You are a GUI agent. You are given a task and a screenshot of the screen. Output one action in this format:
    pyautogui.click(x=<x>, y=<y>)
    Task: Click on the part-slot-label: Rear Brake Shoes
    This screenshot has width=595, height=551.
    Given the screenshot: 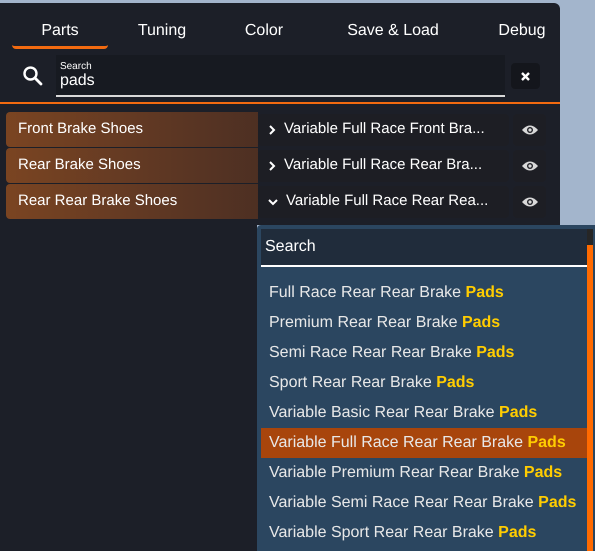 What is the action you would take?
    pyautogui.click(x=132, y=165)
    